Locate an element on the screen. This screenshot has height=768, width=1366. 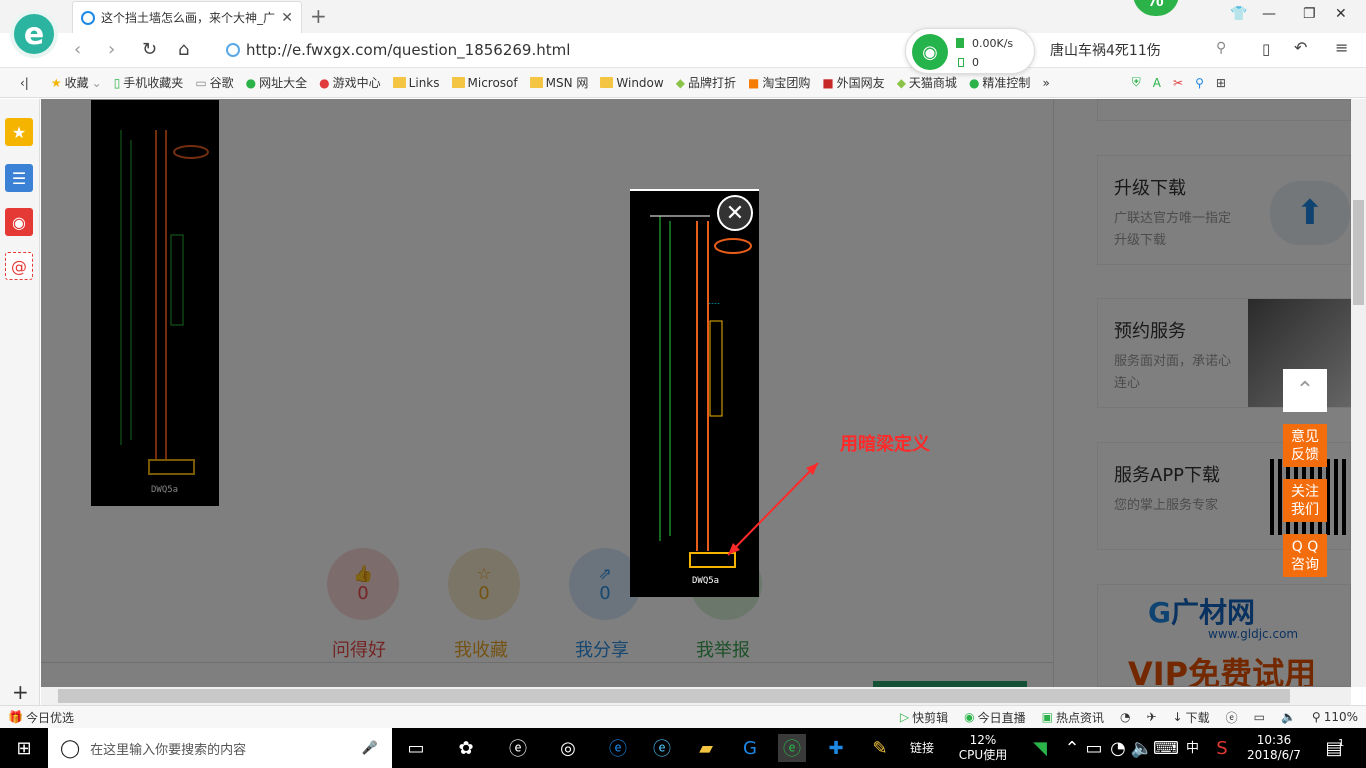
feedback-button: 意见 反馈 is located at coordinates (1305, 445).